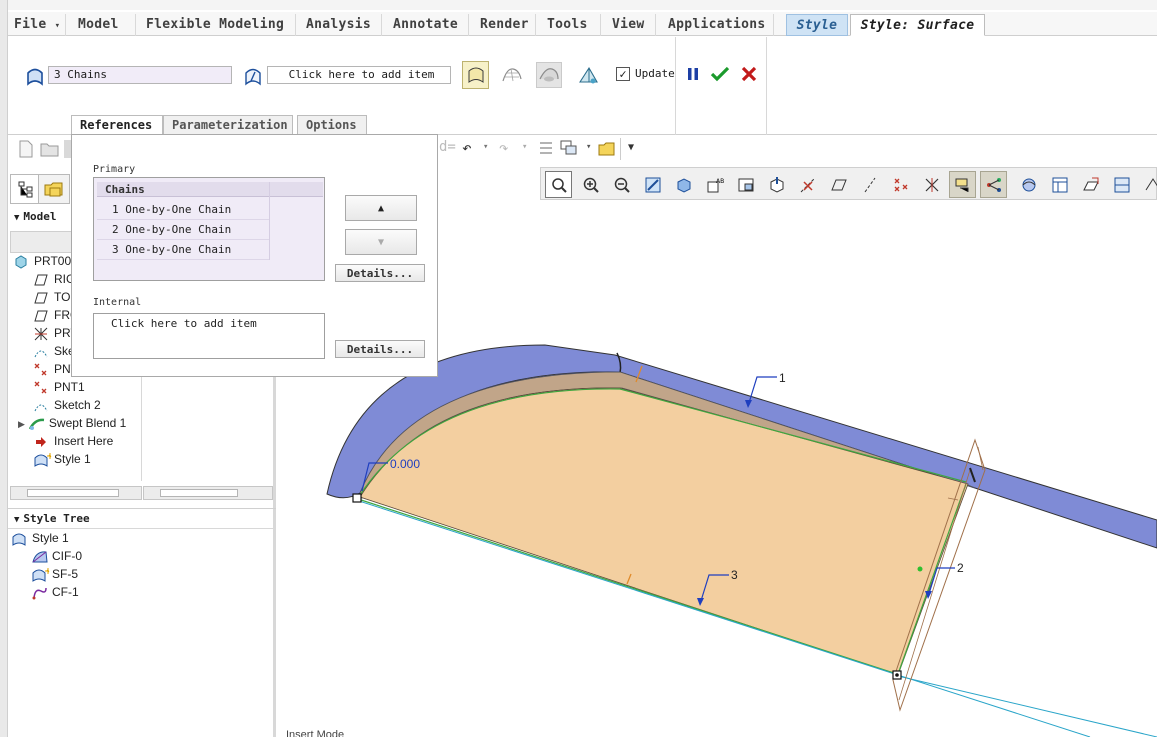 The image size is (1157, 737). What do you see at coordinates (381, 242) in the screenshot?
I see `move-down-button: ▼` at bounding box center [381, 242].